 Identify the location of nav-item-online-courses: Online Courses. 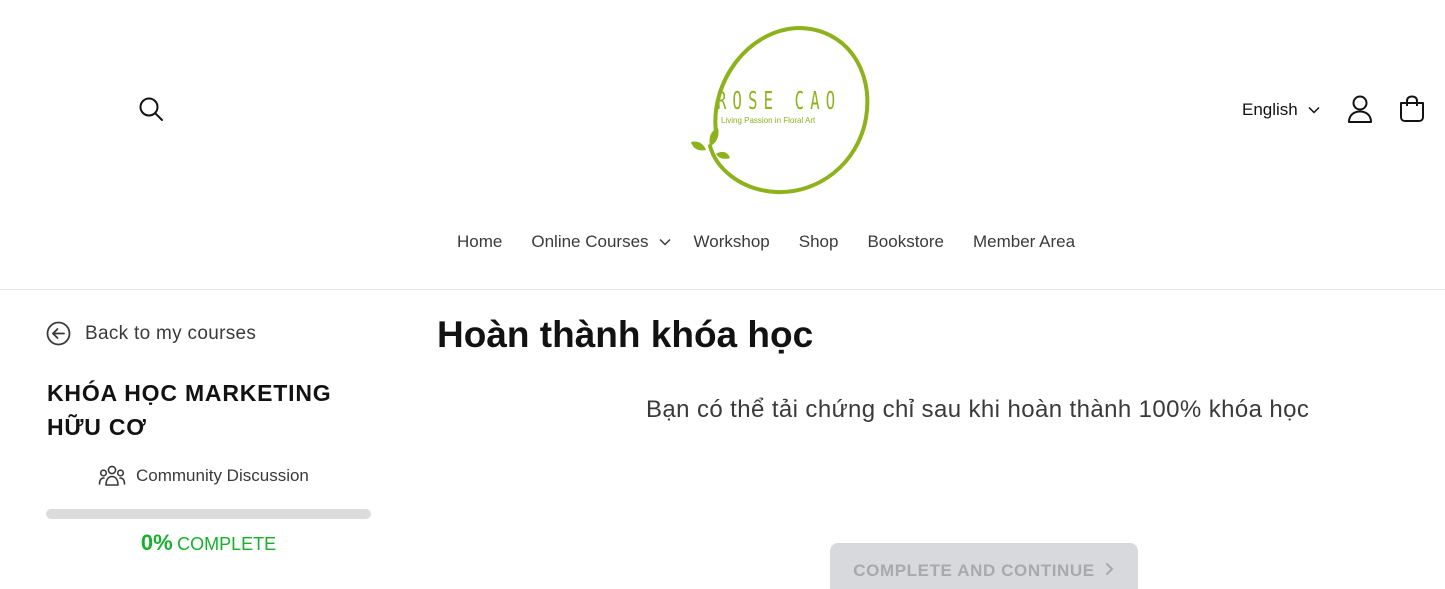
(601, 242).